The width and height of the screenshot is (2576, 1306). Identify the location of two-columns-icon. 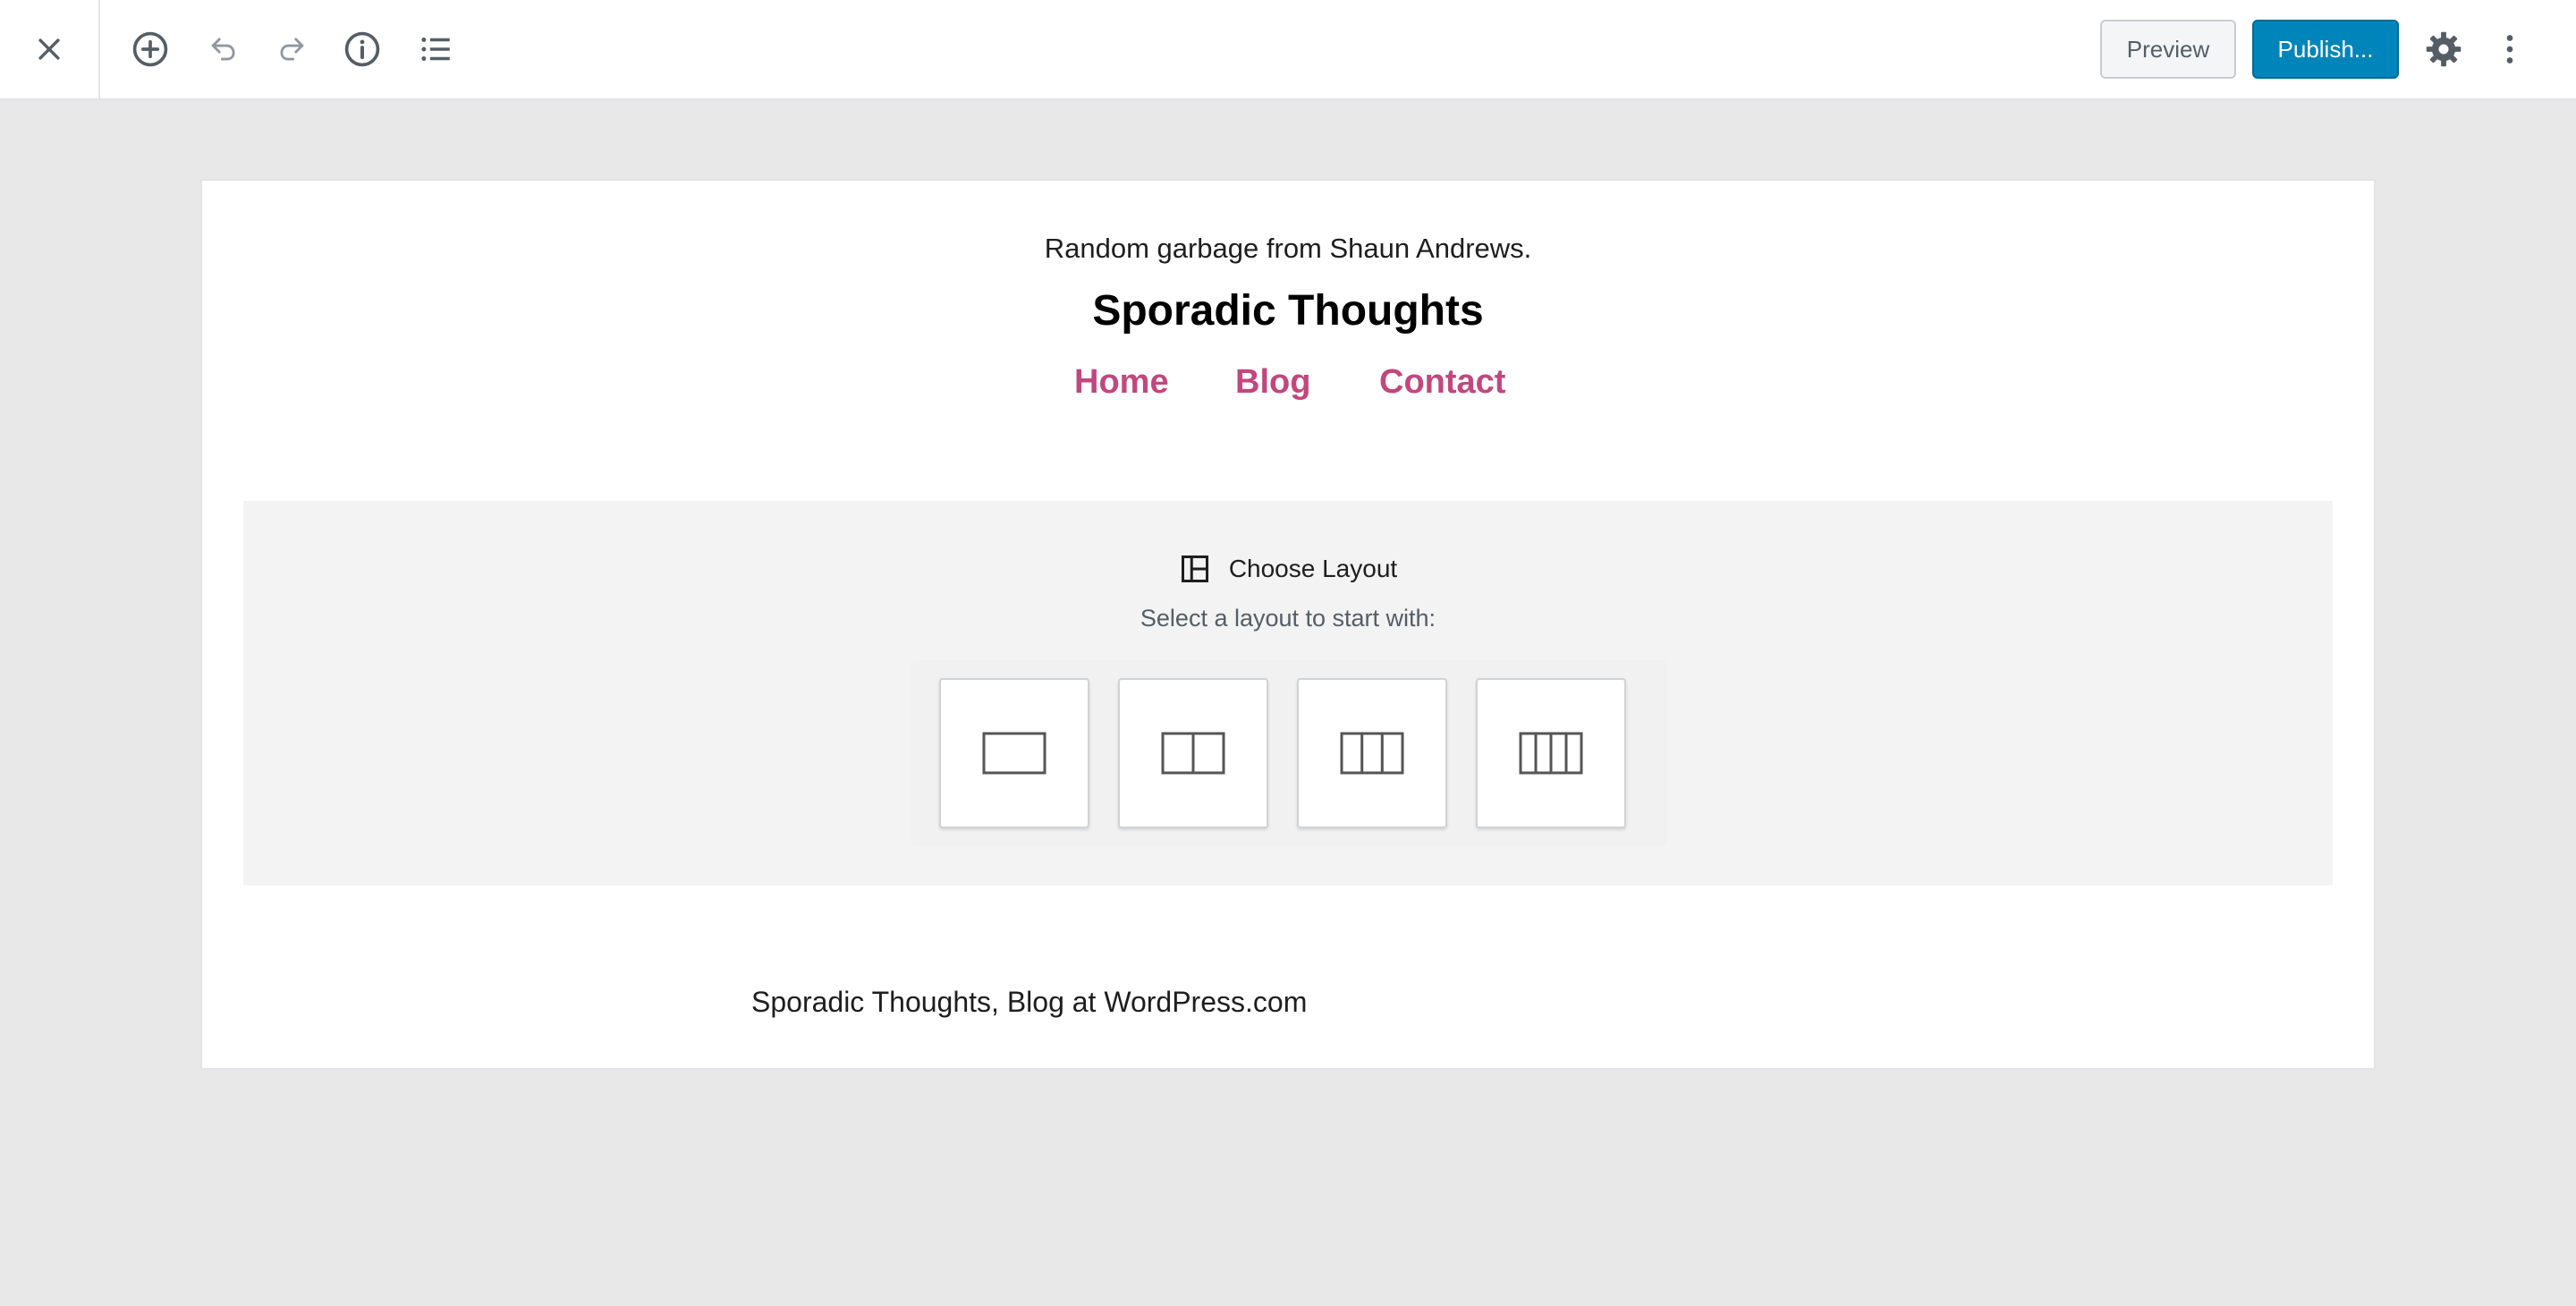
(1193, 754).